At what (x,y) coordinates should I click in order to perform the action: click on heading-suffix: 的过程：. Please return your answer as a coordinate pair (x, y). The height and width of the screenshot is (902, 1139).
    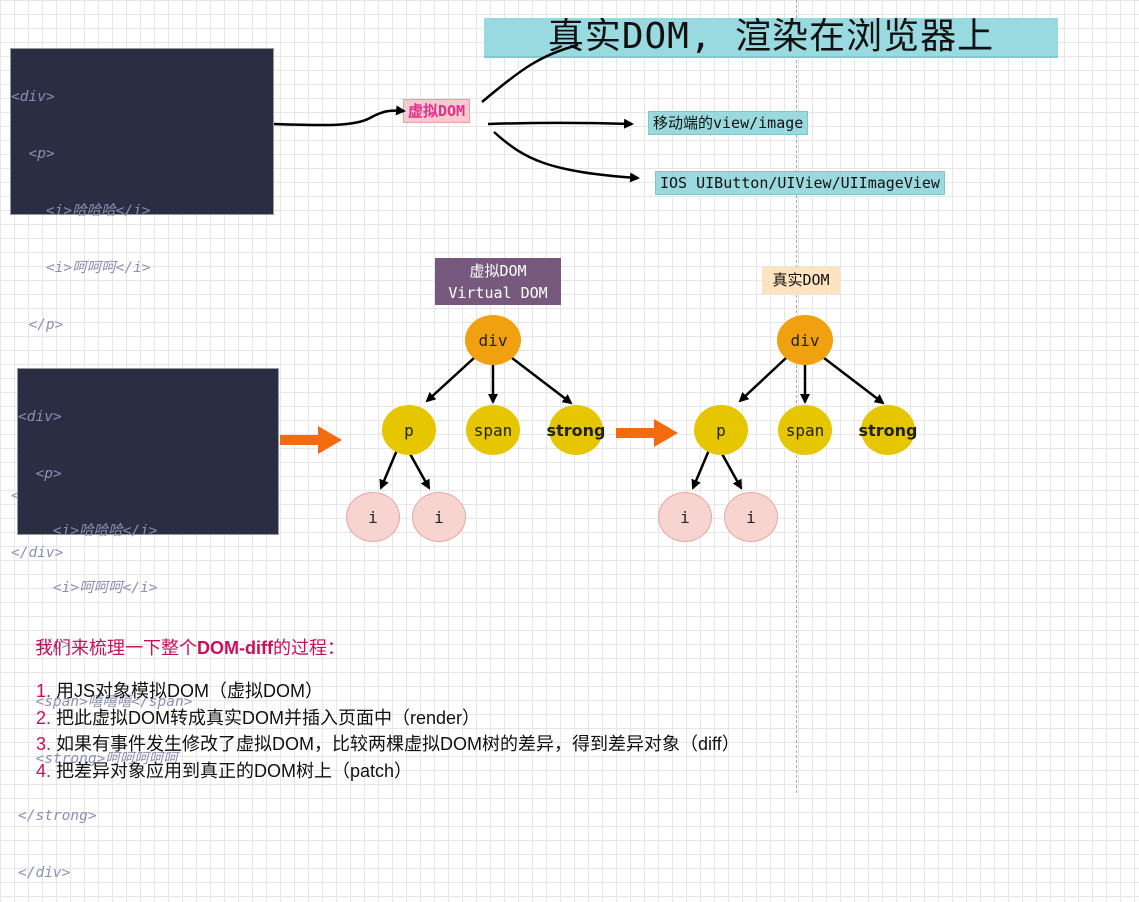
    Looking at the image, I should click on (308, 648).